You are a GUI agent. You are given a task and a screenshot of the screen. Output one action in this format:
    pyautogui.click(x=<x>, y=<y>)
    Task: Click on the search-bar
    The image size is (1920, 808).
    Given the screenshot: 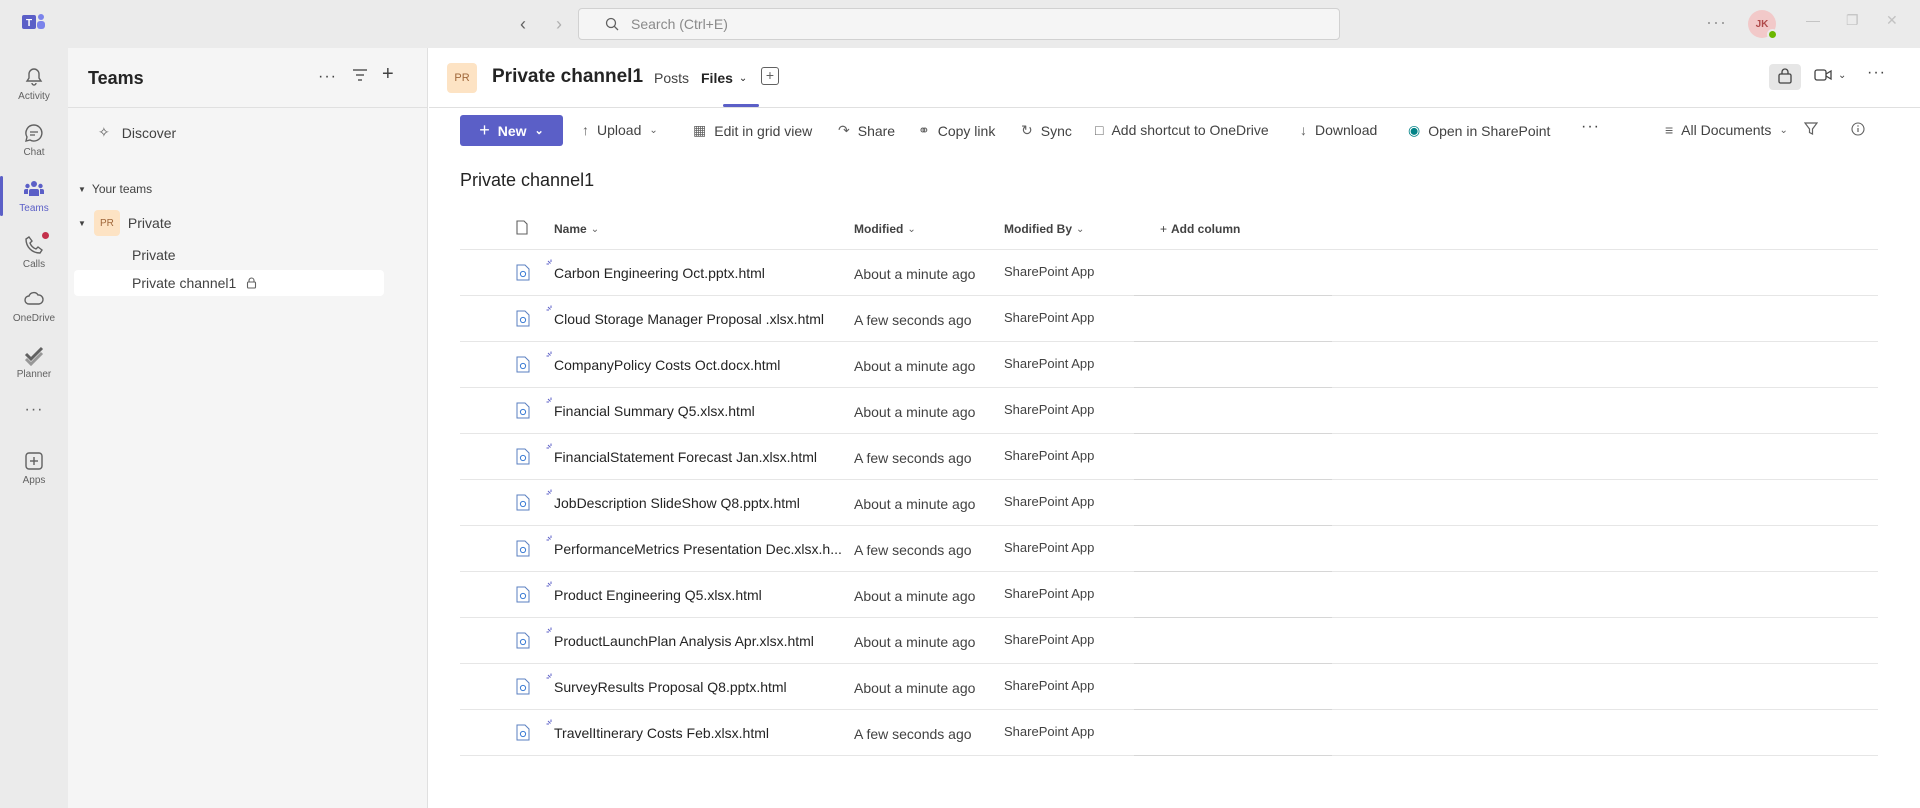 What is the action you would take?
    pyautogui.click(x=959, y=24)
    